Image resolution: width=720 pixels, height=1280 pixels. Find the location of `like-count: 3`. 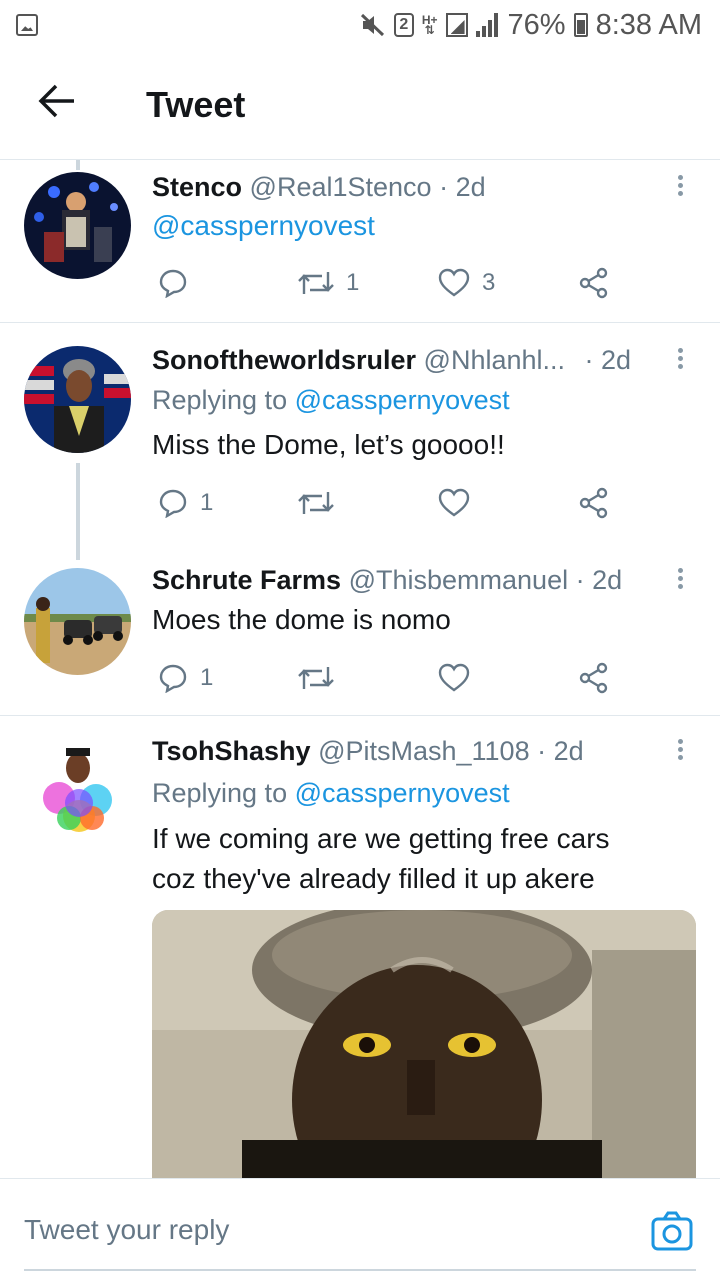

like-count: 3 is located at coordinates (489, 282).